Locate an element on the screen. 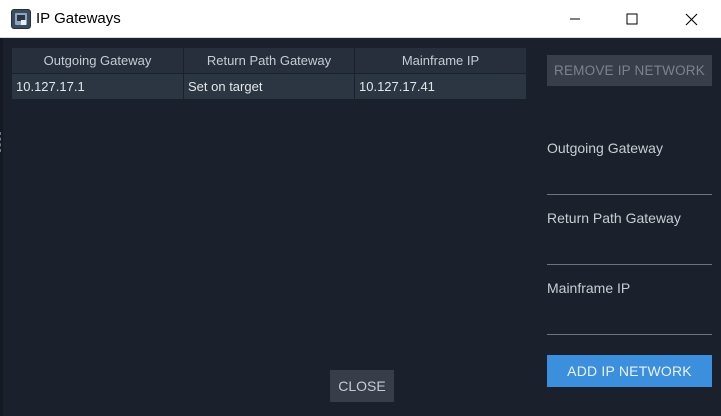 The height and width of the screenshot is (416, 721). return-path-gateway-input is located at coordinates (629, 251).